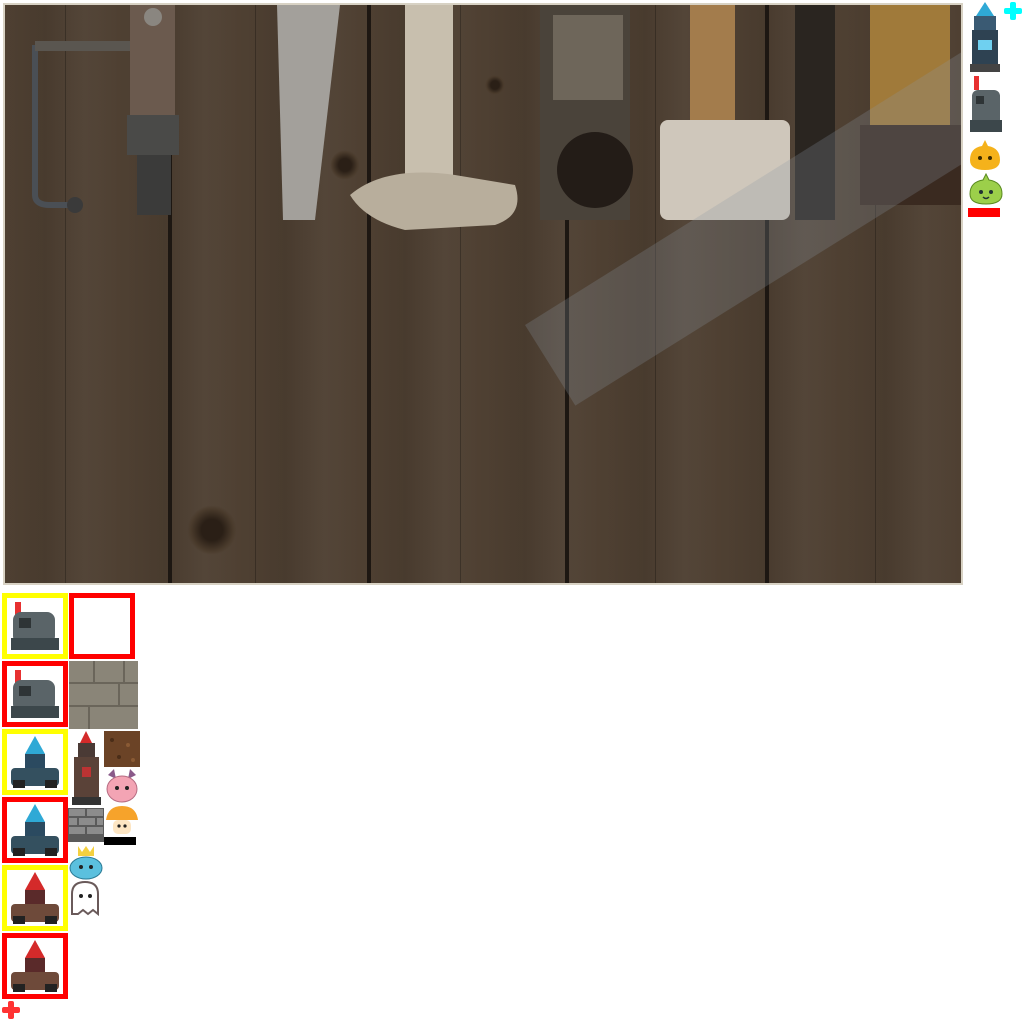 This screenshot has width=1024, height=1024. Describe the element at coordinates (11, 1010) in the screenshot. I see `target-cursor-icon` at that location.